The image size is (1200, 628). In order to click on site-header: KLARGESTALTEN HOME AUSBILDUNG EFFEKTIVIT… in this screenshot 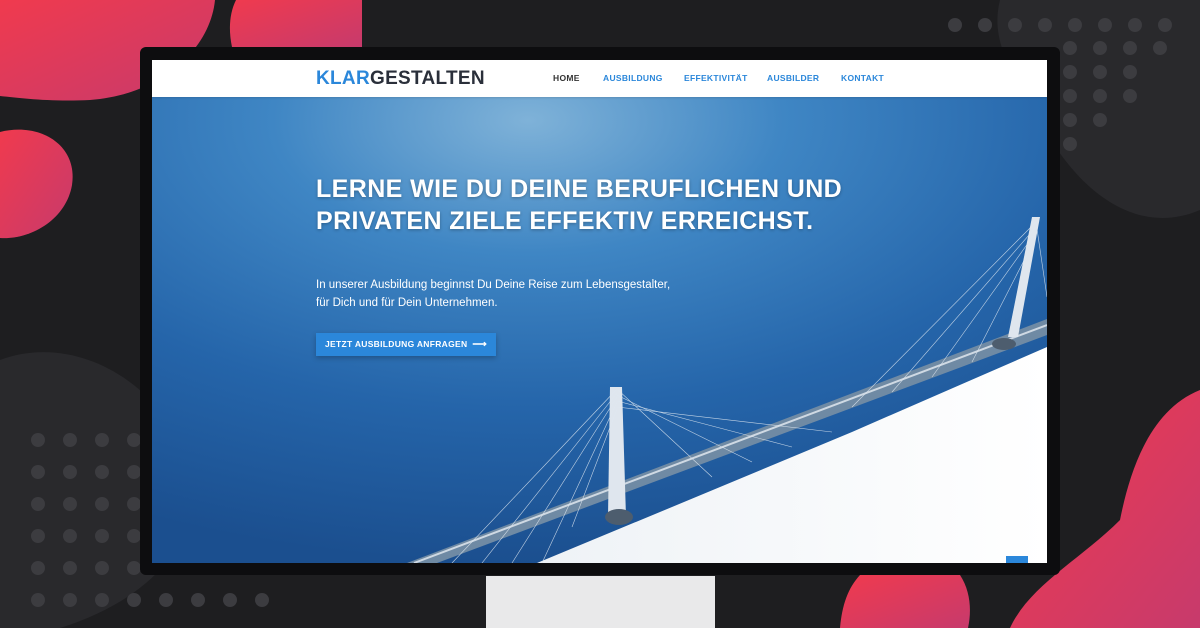, I will do `click(599, 78)`.